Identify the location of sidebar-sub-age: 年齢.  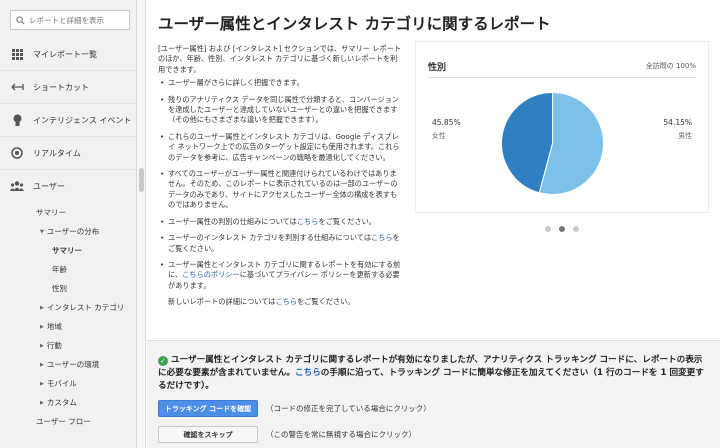
(68, 269).